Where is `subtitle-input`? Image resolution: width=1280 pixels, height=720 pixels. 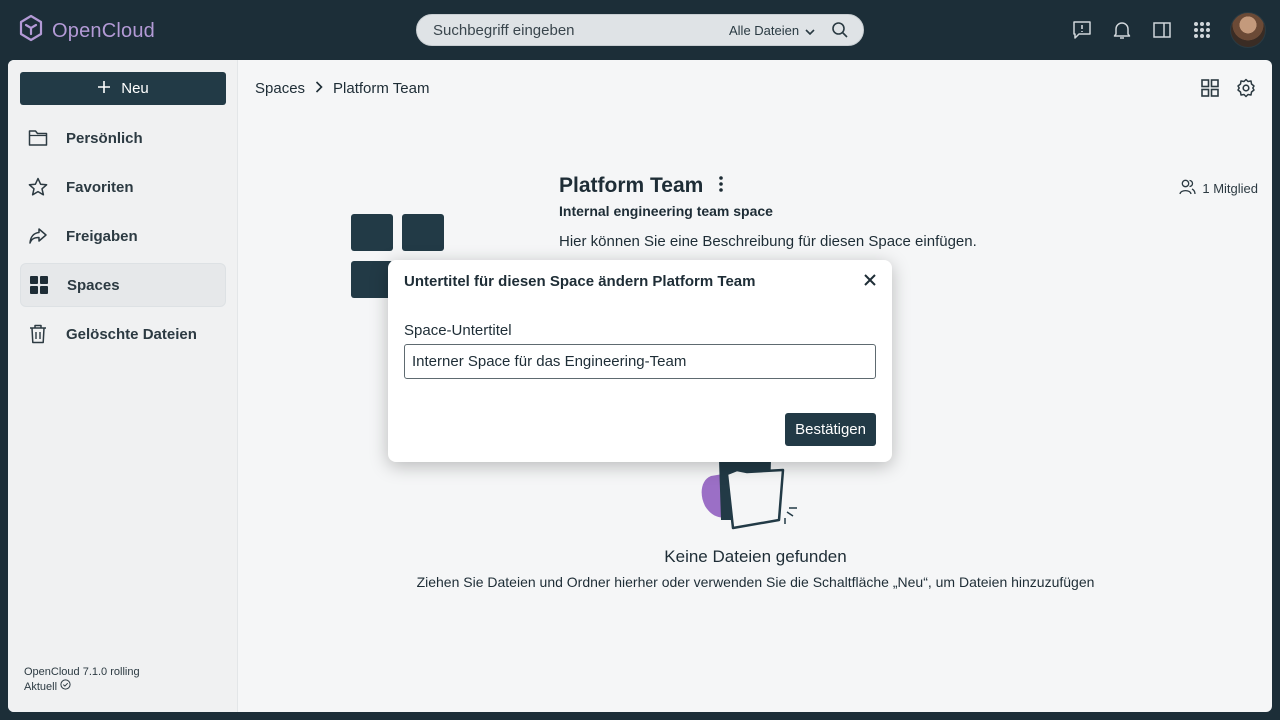
subtitle-input is located at coordinates (640, 361).